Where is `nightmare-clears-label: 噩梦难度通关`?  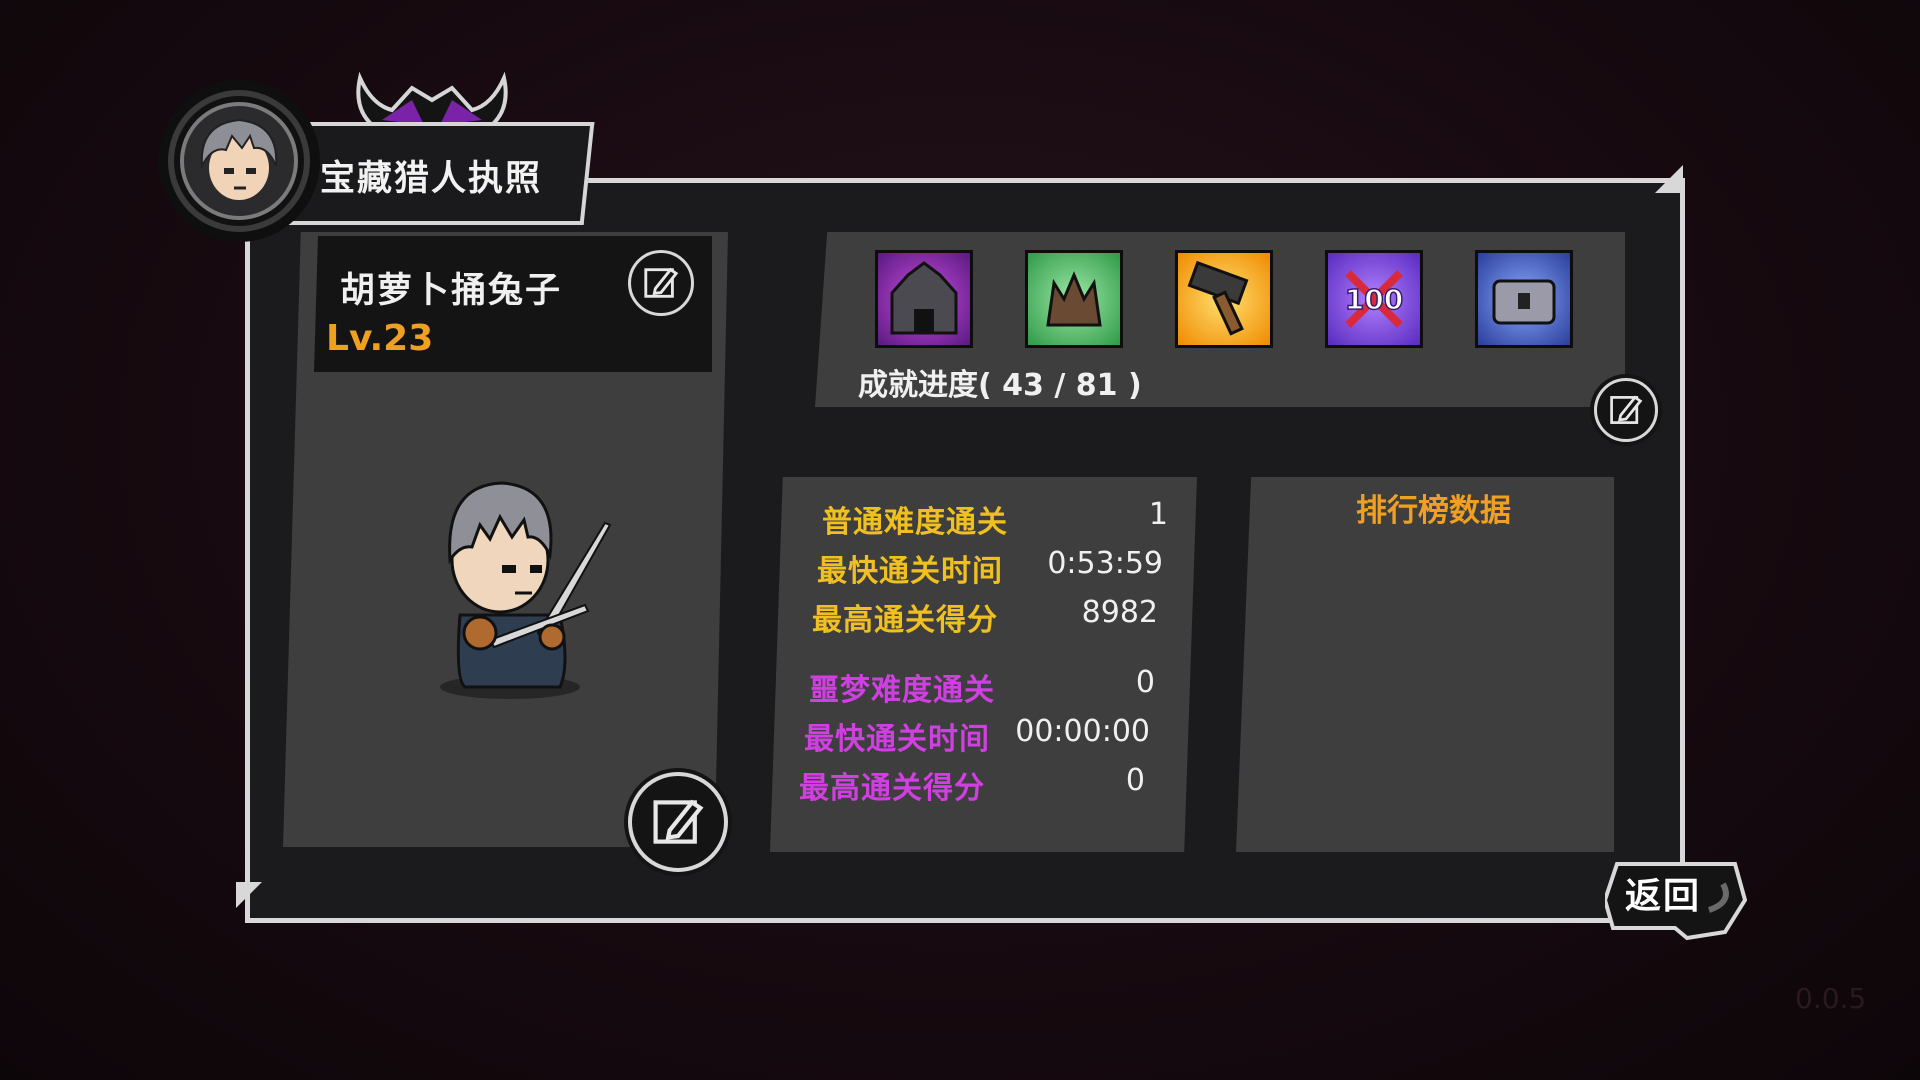
nightmare-clears-label: 噩梦难度通关 is located at coordinates (902, 690).